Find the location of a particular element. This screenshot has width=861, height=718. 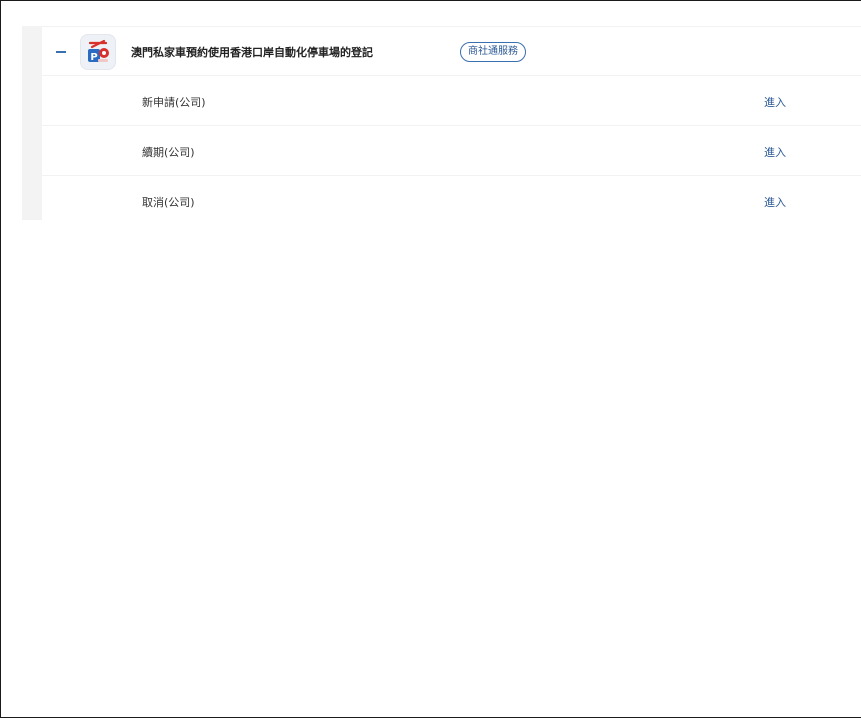

service-title: 澳門私家車預約使用香港口岸自動化停車場的登記 is located at coordinates (252, 52).